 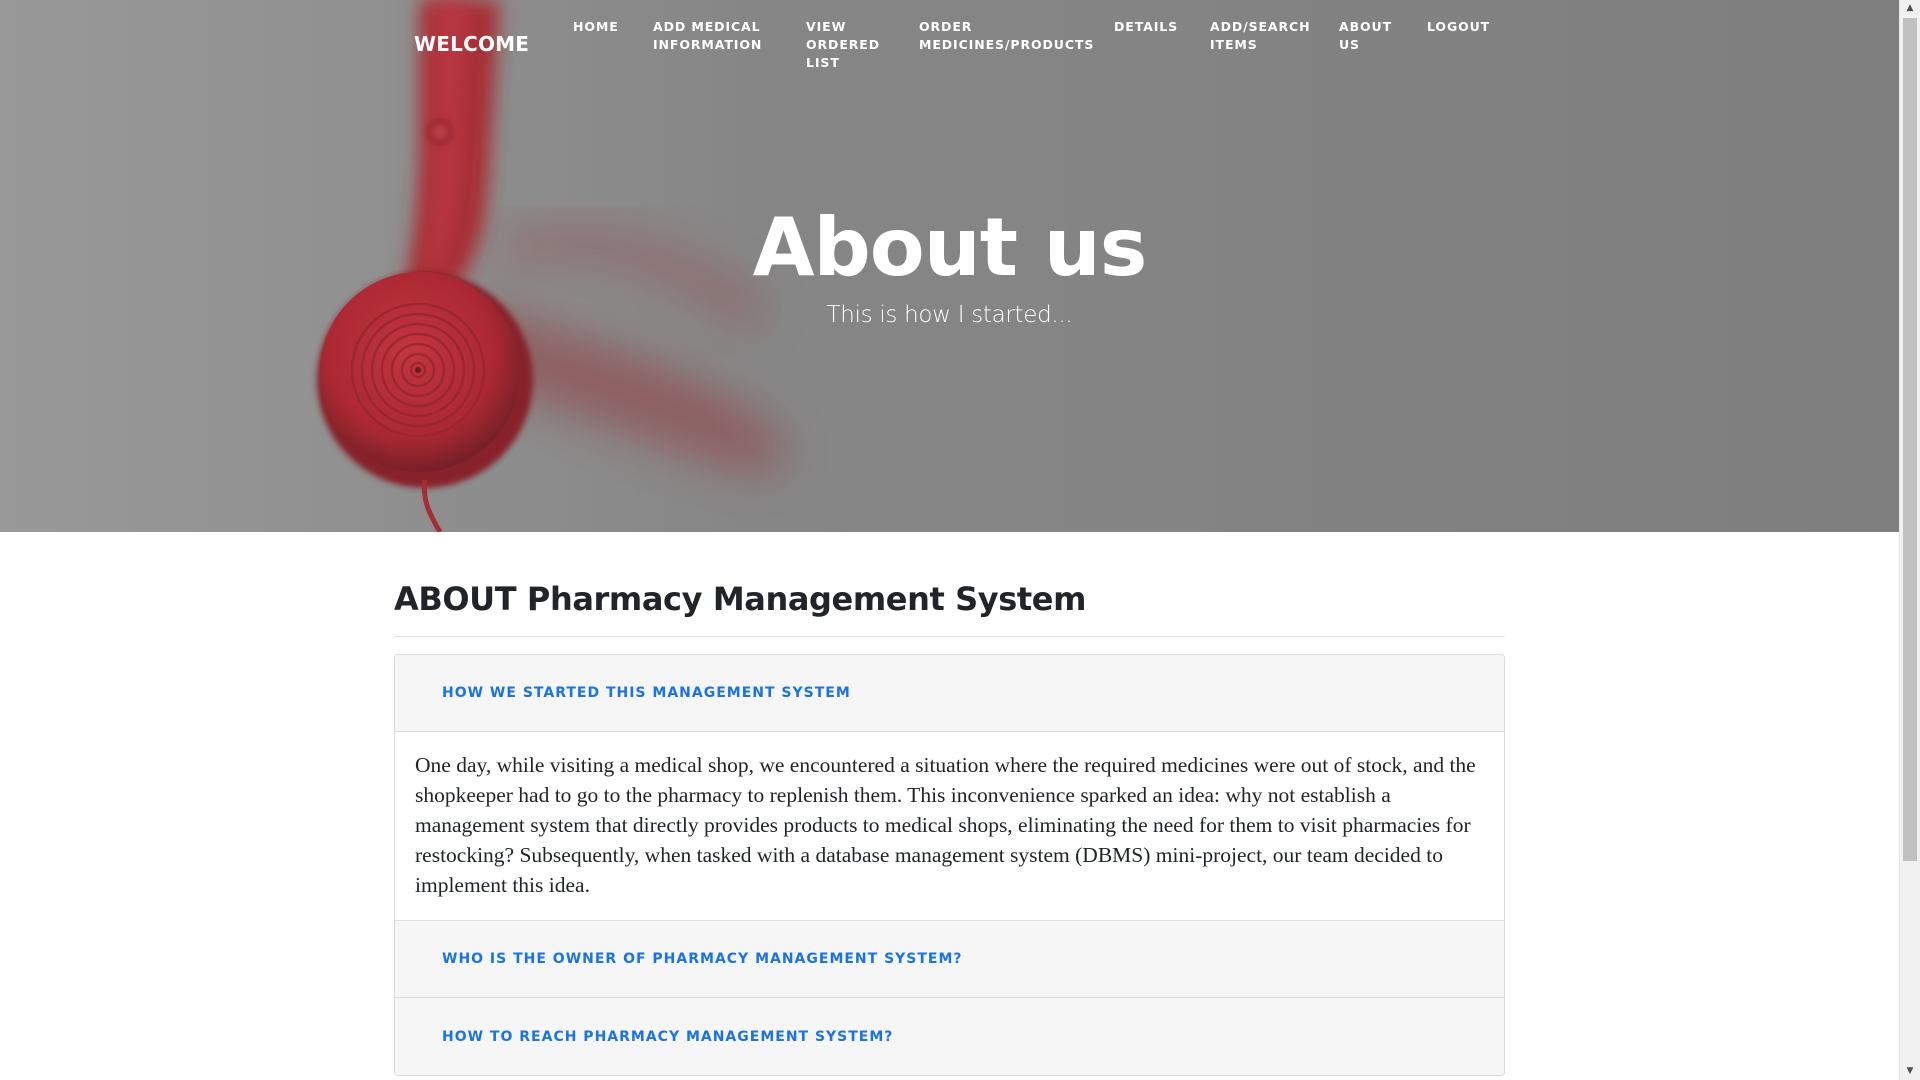 What do you see at coordinates (950, 247) in the screenshot?
I see `page-title: About us` at bounding box center [950, 247].